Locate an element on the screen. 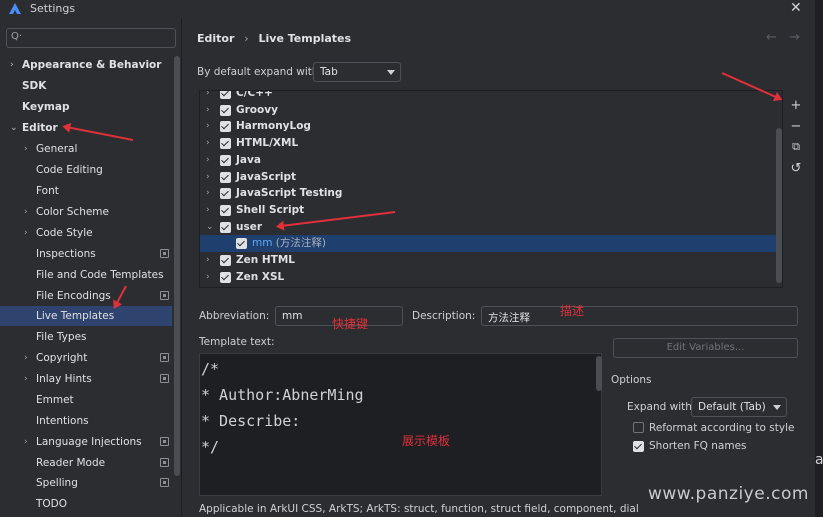  sidebar-item-emmet: Emmet is located at coordinates (86, 400).